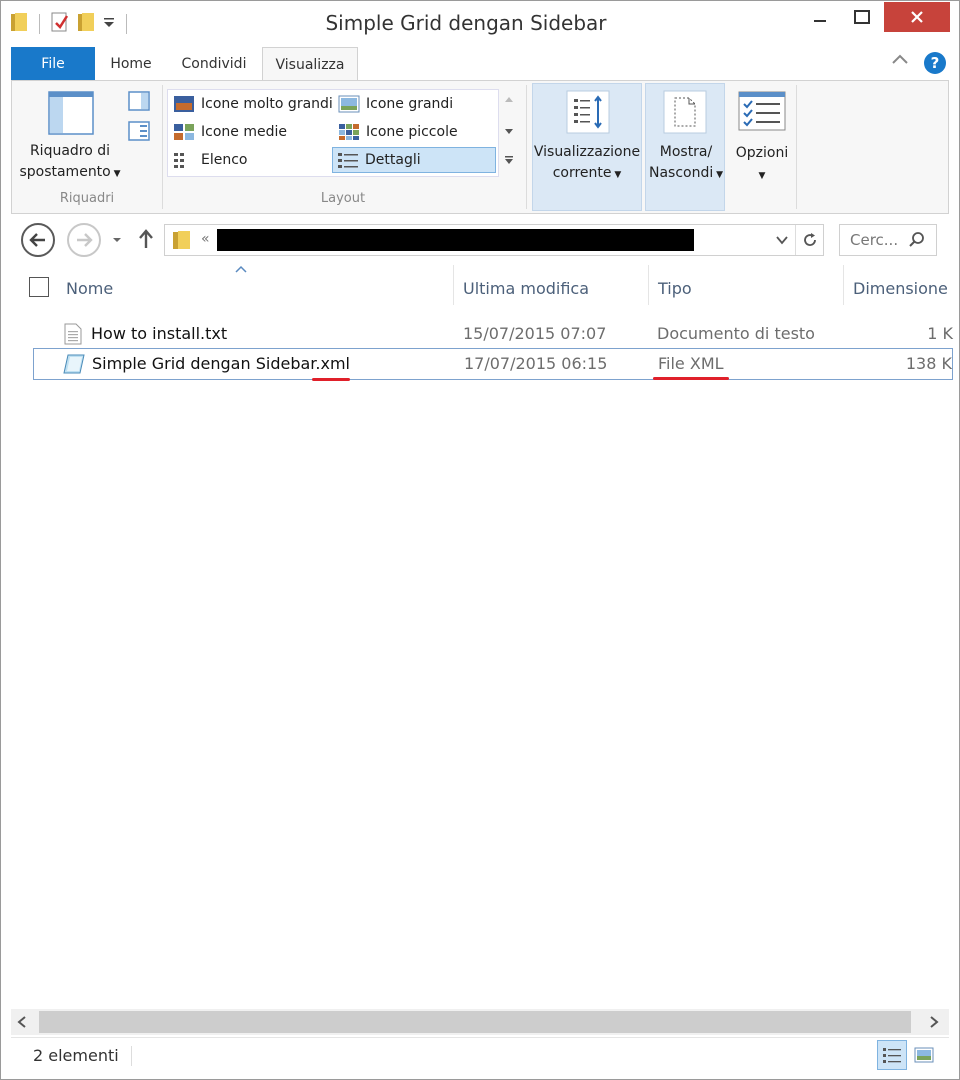 The height and width of the screenshot is (1080, 960). I want to click on column-header-modified: Ultima modifica, so click(526, 288).